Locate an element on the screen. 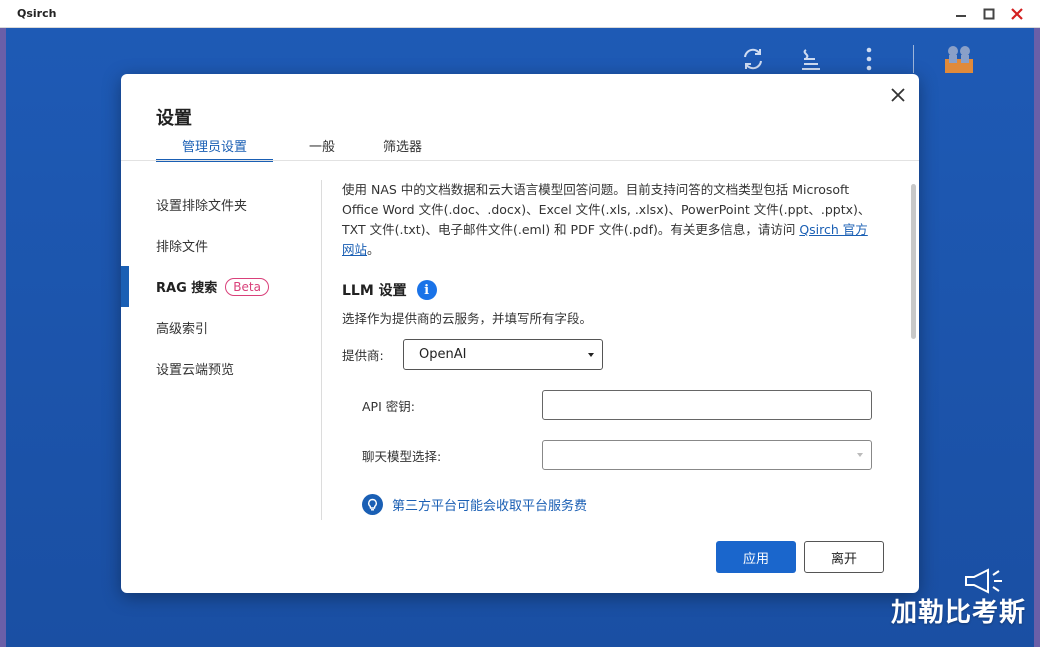  fee-tip-text: 第三方平台可能会收取平台服务费 is located at coordinates (490, 506).